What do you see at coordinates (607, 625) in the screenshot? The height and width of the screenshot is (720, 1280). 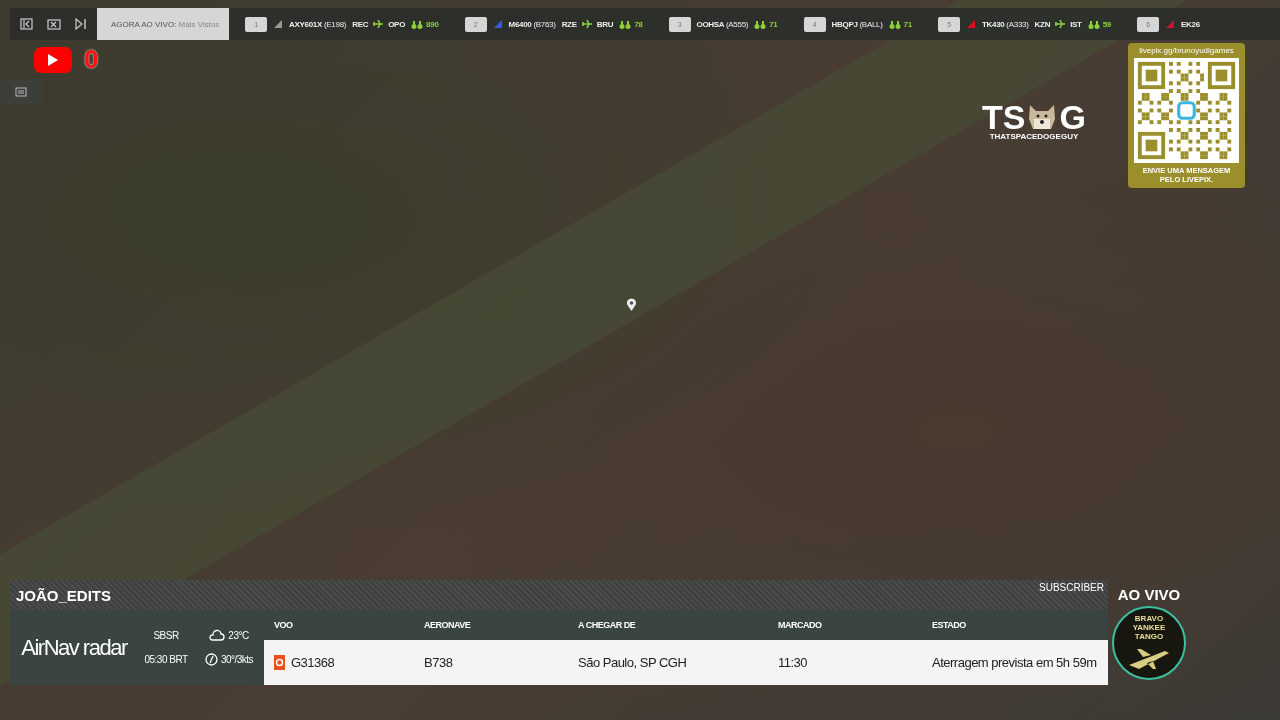 I see `column-header: A CHEGAR DE` at bounding box center [607, 625].